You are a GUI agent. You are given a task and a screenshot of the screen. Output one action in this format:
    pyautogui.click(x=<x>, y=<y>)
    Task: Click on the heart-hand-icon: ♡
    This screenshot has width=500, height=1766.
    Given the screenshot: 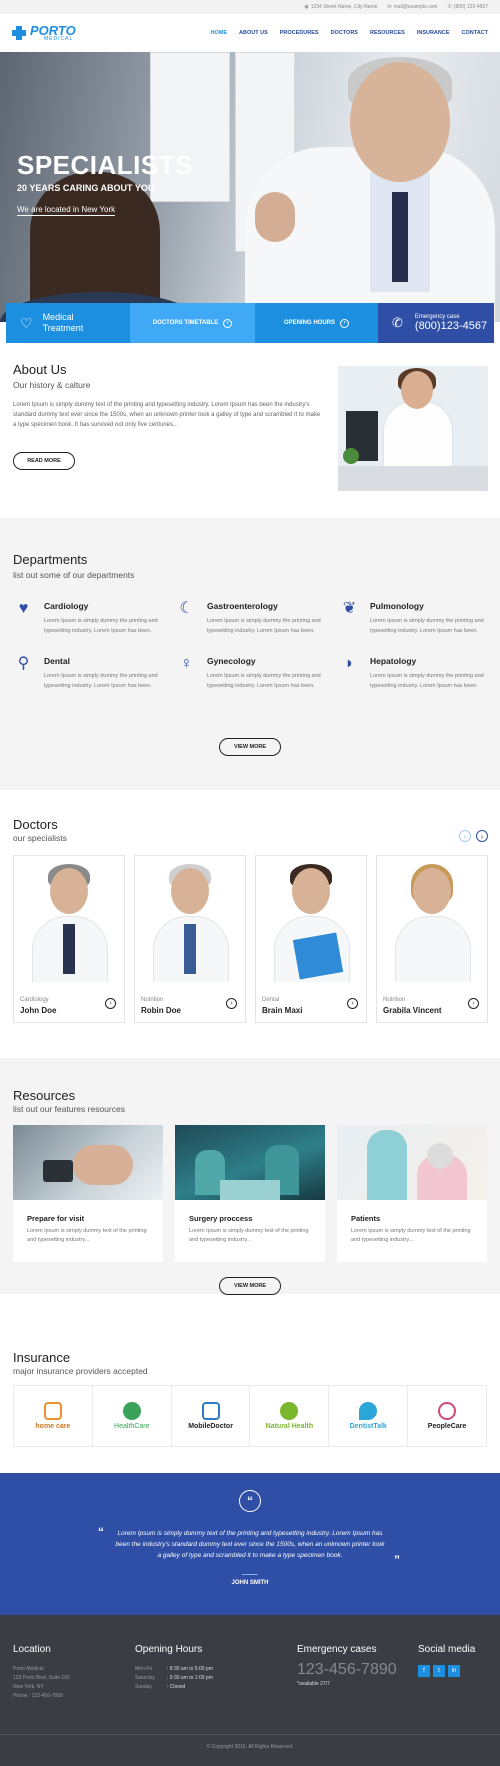 What is the action you would take?
    pyautogui.click(x=26, y=322)
    